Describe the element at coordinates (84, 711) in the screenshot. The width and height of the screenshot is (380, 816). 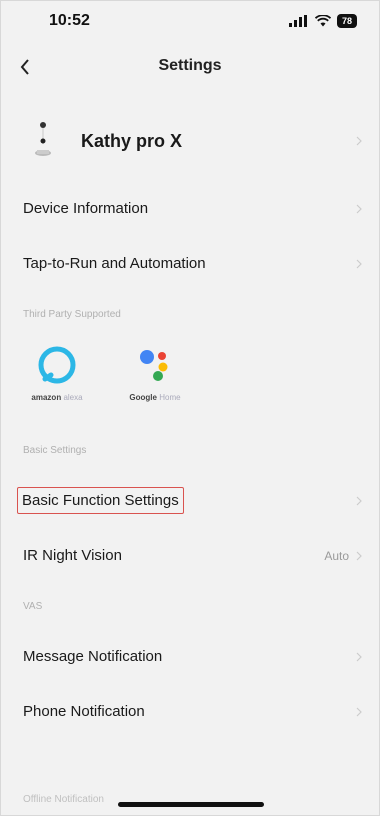
I see `phone-notification-label: Phone Notification` at that location.